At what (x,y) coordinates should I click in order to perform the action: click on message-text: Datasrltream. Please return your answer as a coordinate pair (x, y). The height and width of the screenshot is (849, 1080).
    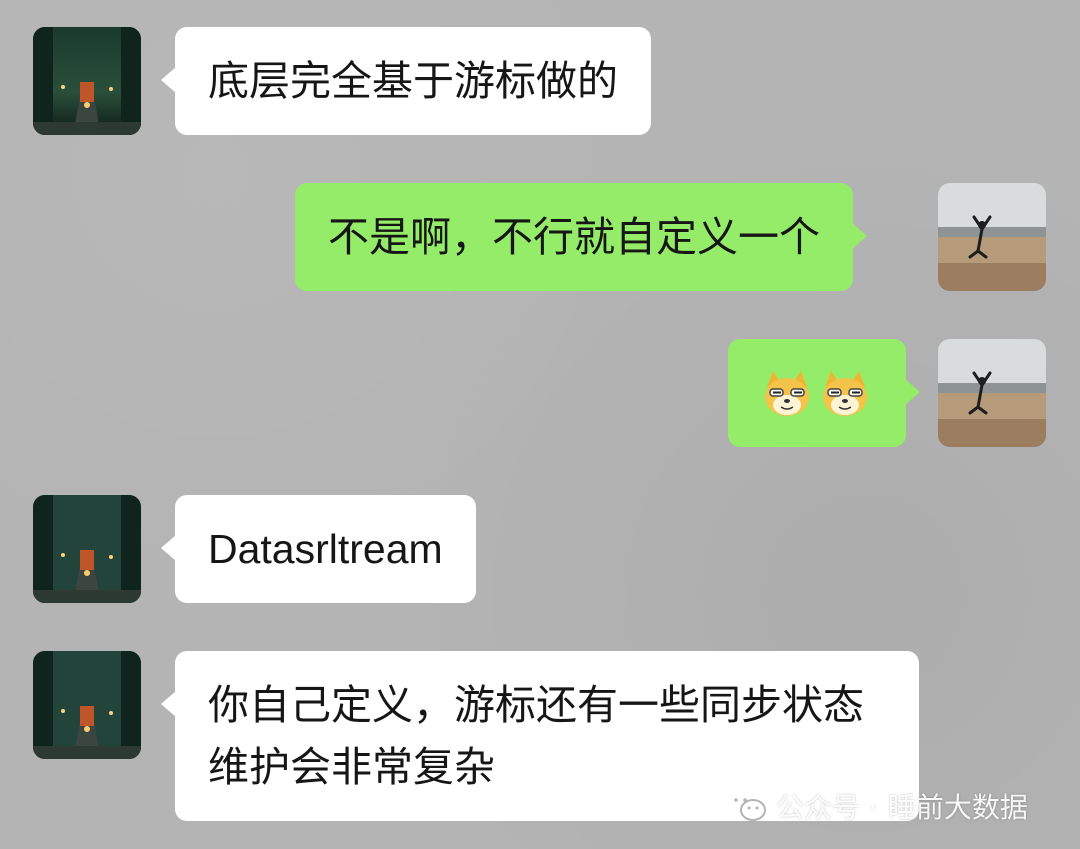
    Looking at the image, I should click on (325, 549).